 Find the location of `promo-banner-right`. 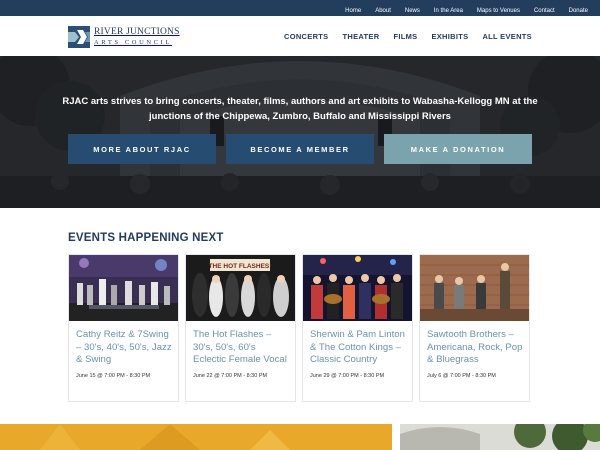

promo-banner-right is located at coordinates (500, 437).